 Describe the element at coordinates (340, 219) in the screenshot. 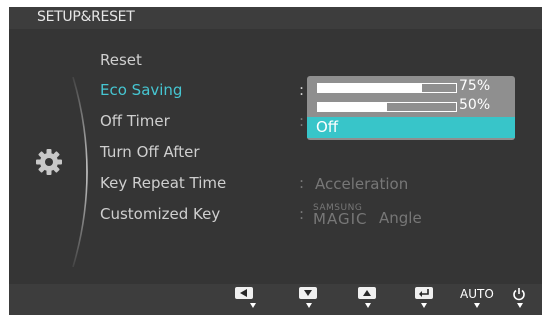

I see `magic-logo-text: MAGIC` at that location.